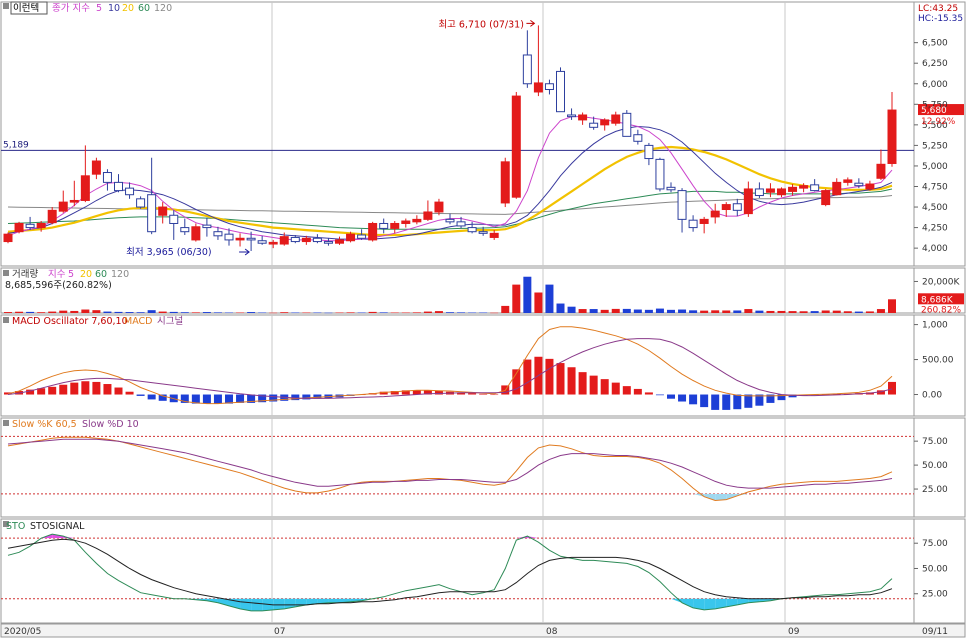  I want to click on sto-legend-signal: STOSIGNAL, so click(57, 526).